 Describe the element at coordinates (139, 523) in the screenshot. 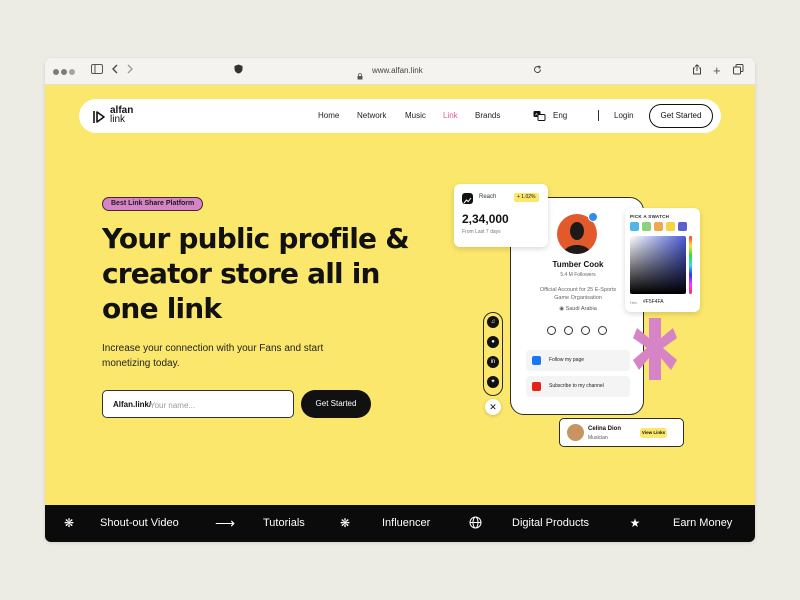

I see `ticker-item: Shout-out Video` at that location.